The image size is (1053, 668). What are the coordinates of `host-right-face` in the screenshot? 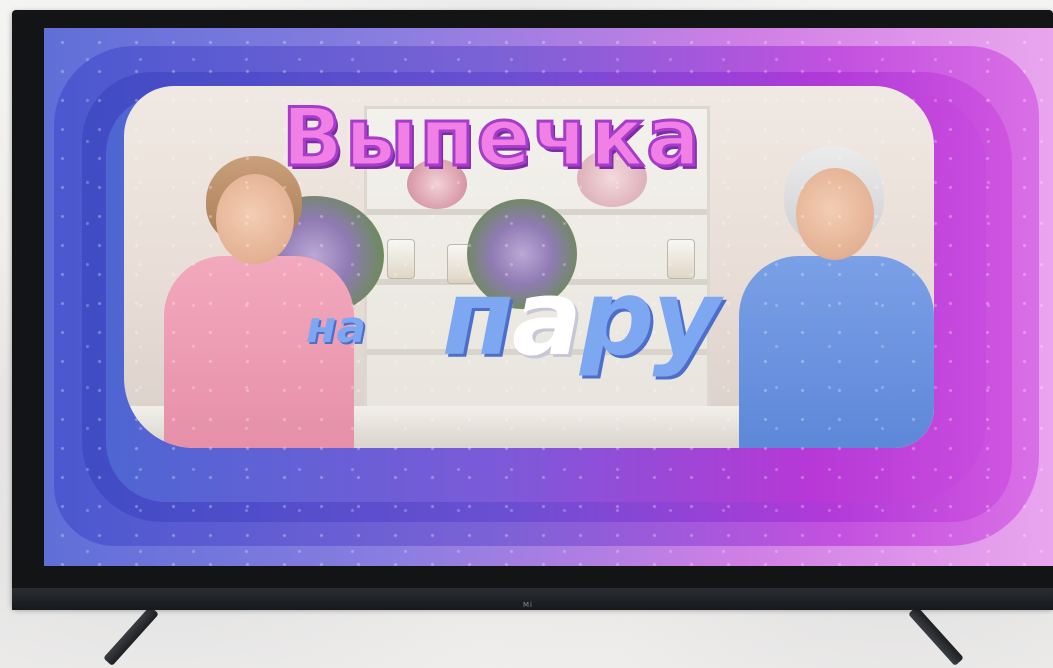 It's located at (835, 214).